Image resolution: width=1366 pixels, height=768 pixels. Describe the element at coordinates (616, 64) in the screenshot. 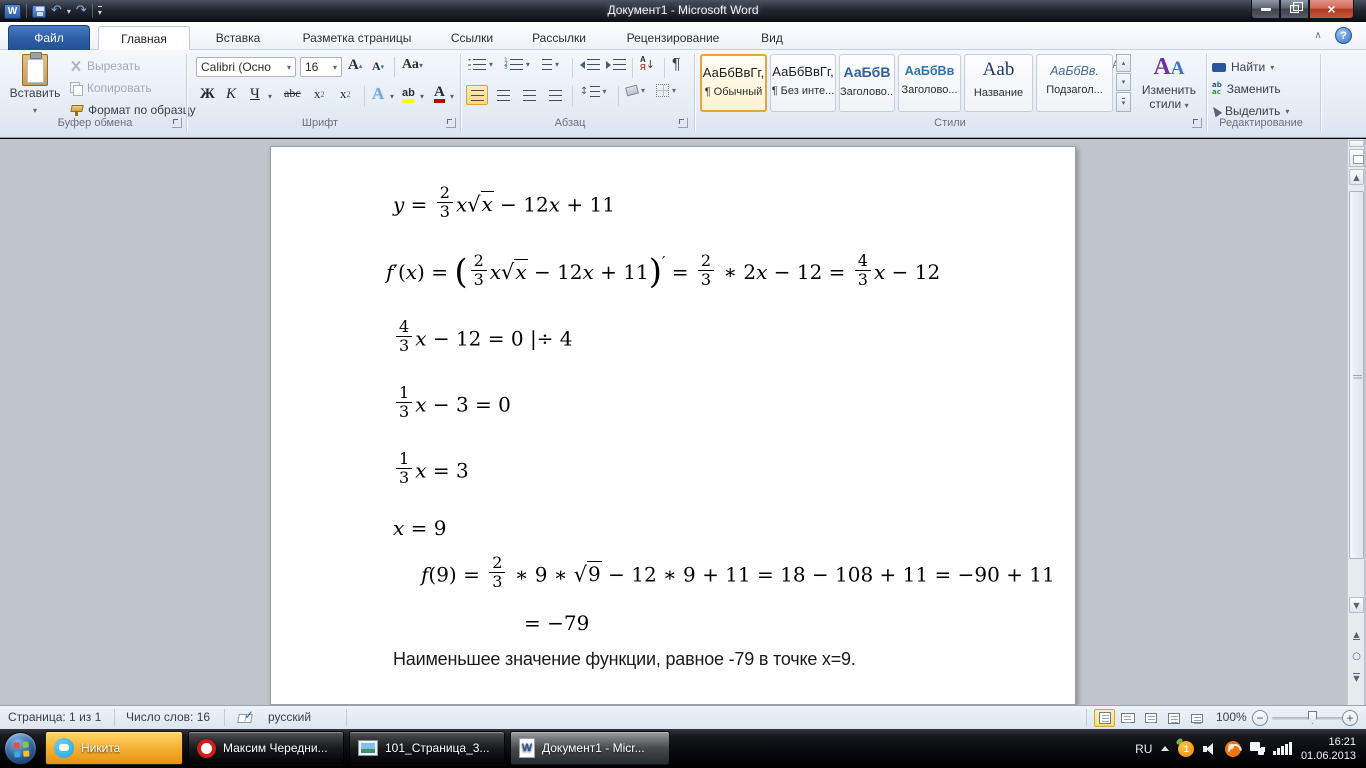

I see `increase-indent-button` at that location.